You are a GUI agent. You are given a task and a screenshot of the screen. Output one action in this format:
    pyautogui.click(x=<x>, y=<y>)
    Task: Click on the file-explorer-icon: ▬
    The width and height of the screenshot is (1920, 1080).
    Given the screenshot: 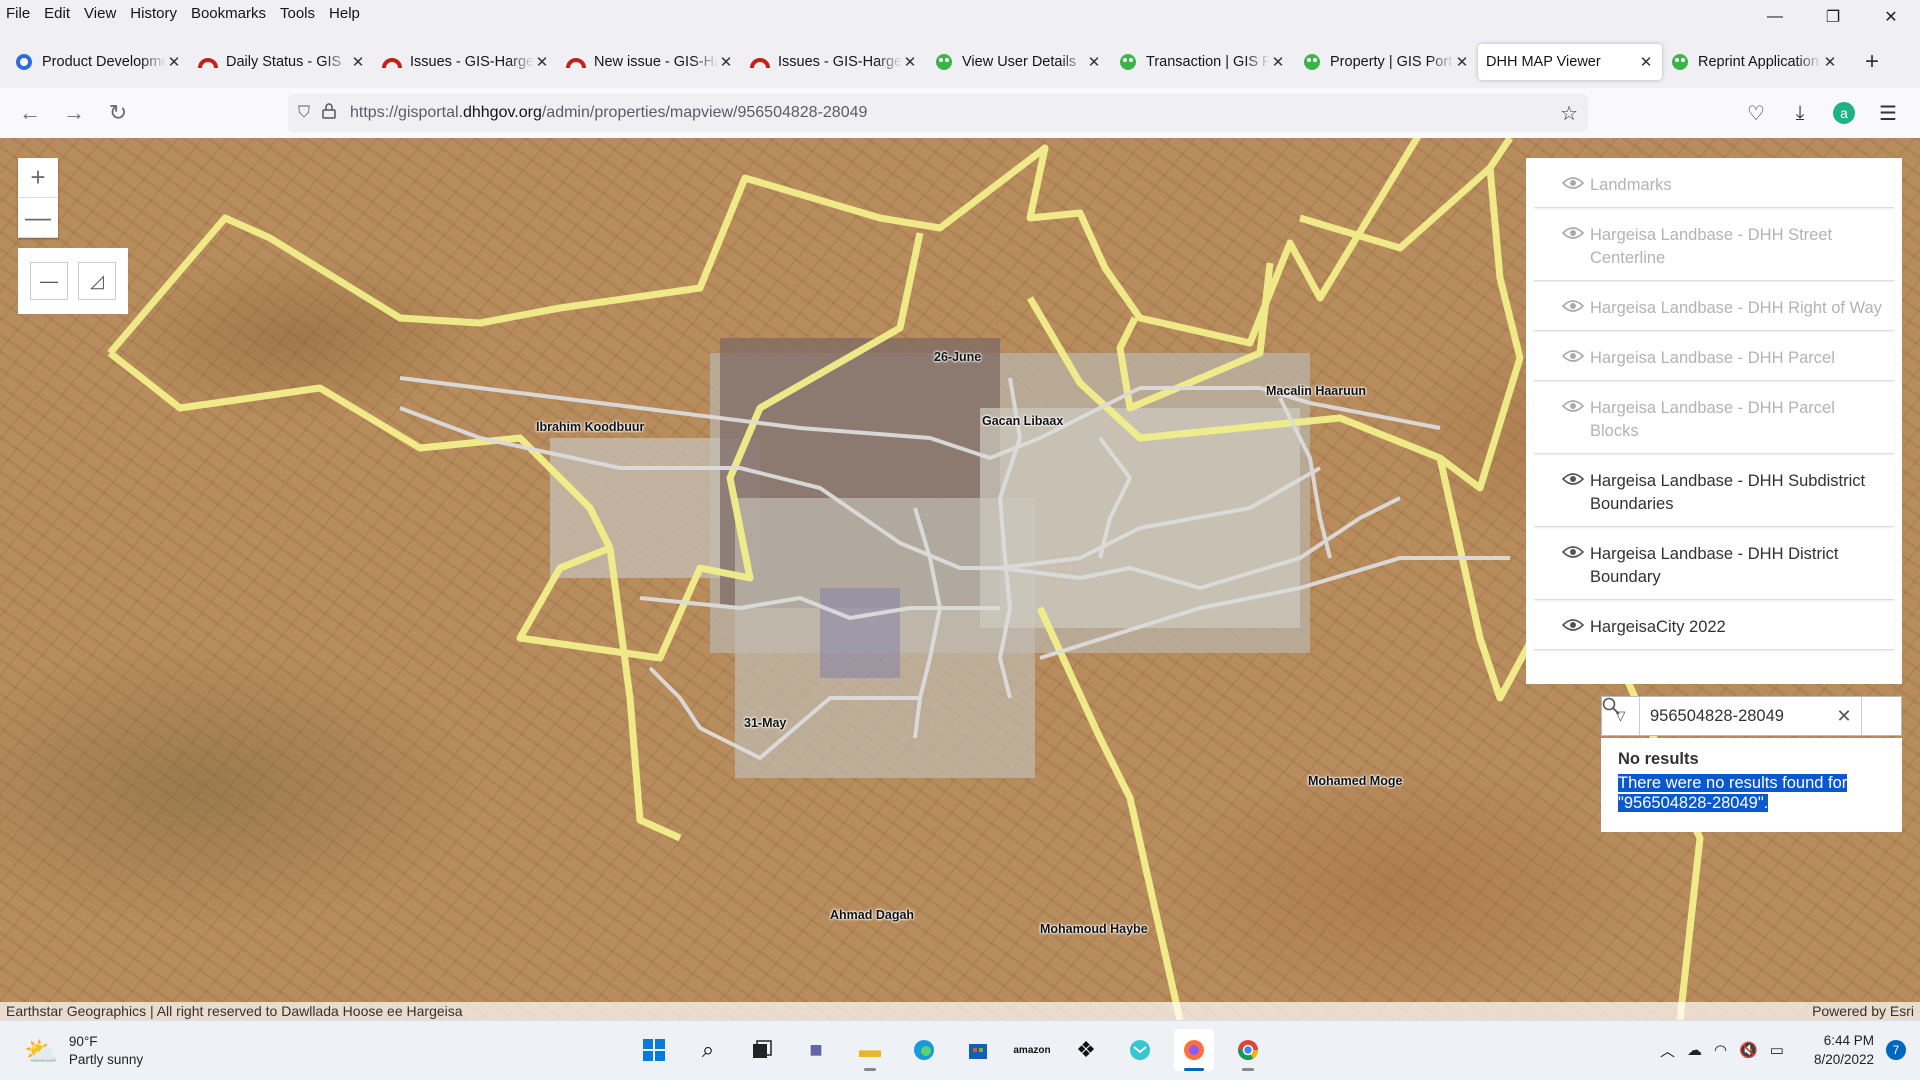 What is the action you would take?
    pyautogui.click(x=870, y=1050)
    